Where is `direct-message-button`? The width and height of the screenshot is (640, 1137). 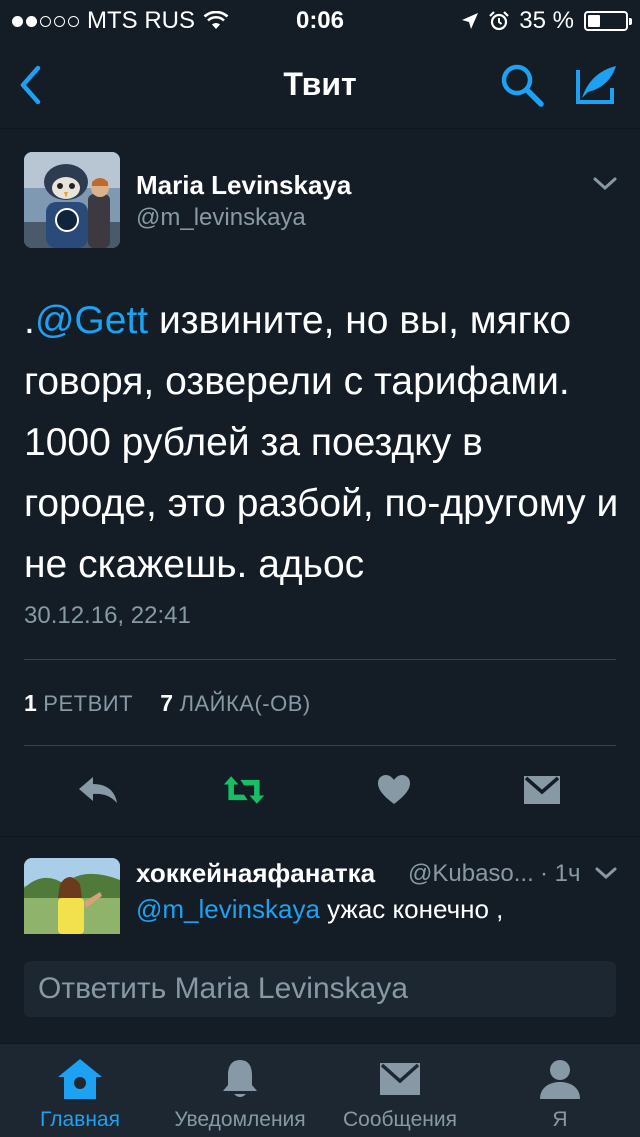 direct-message-button is located at coordinates (542, 790).